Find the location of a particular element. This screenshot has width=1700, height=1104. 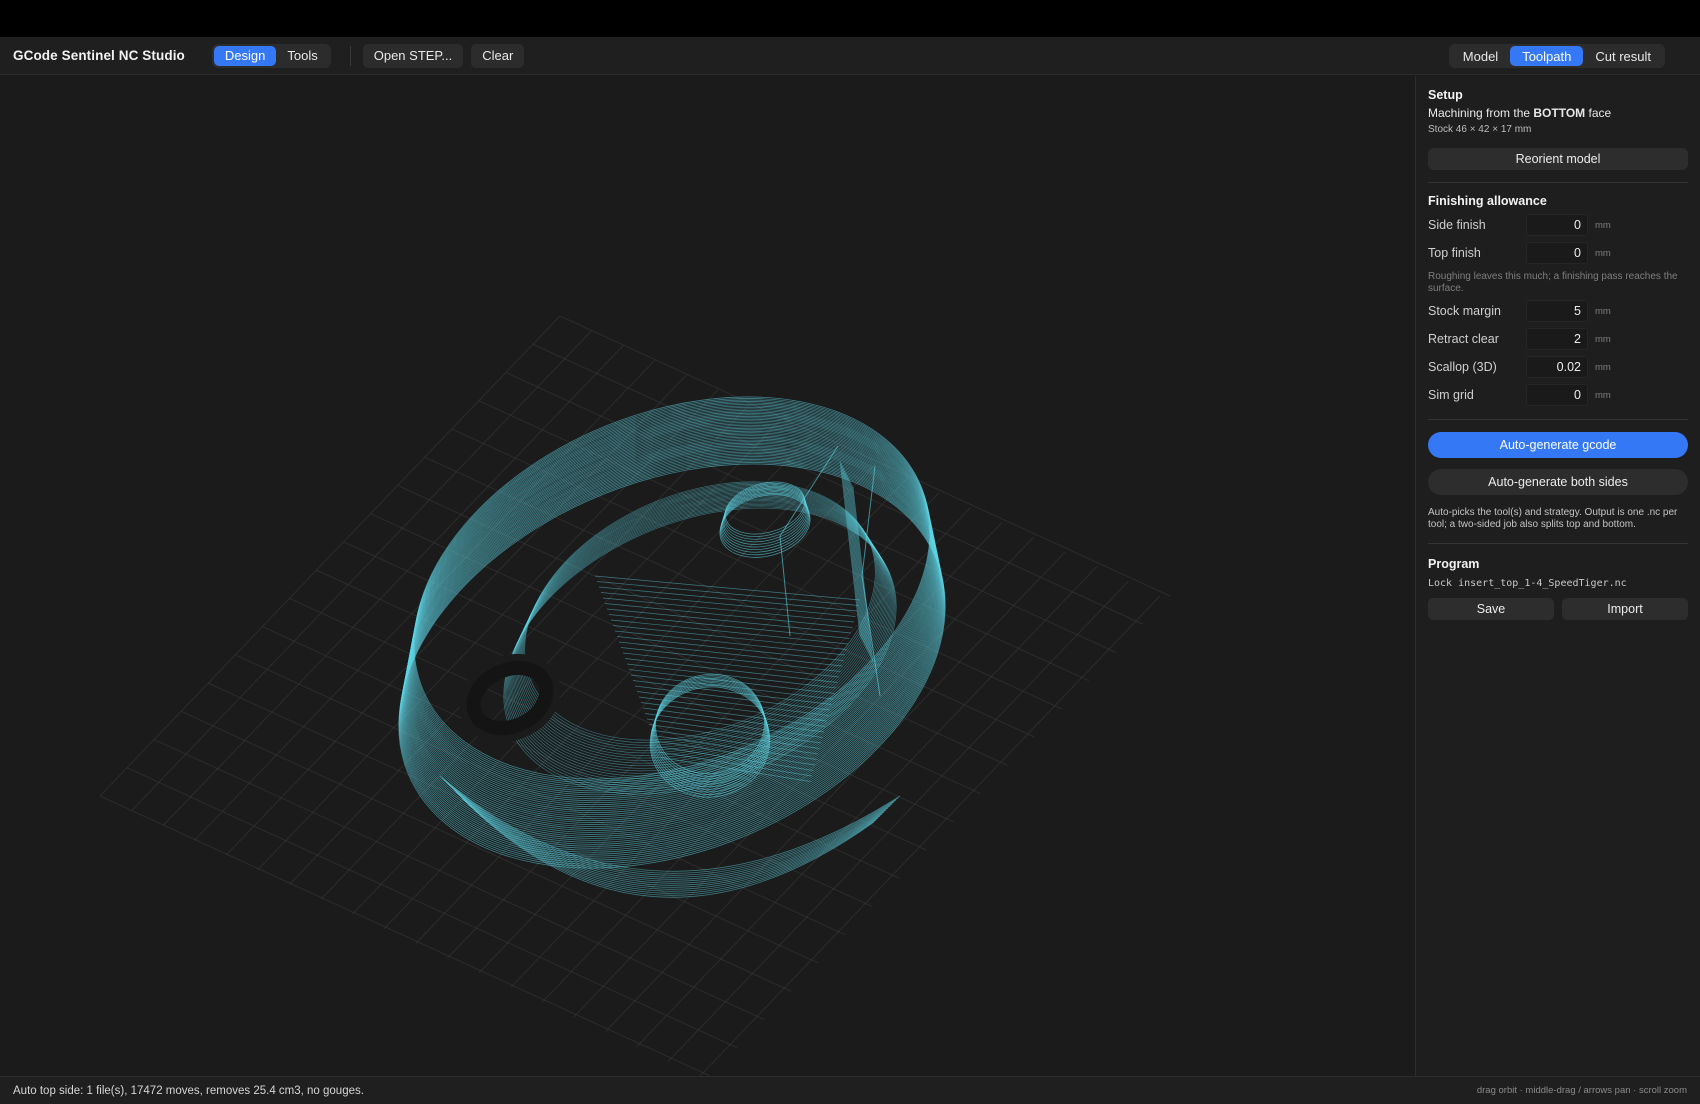

mode-tabs: Design Tools is located at coordinates (271, 55).